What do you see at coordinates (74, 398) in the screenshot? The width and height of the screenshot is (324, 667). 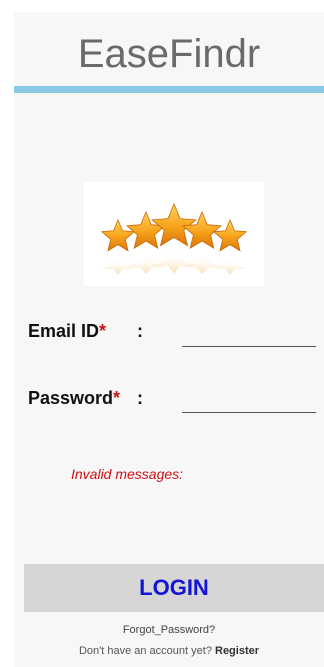 I see `password-label: Password*` at bounding box center [74, 398].